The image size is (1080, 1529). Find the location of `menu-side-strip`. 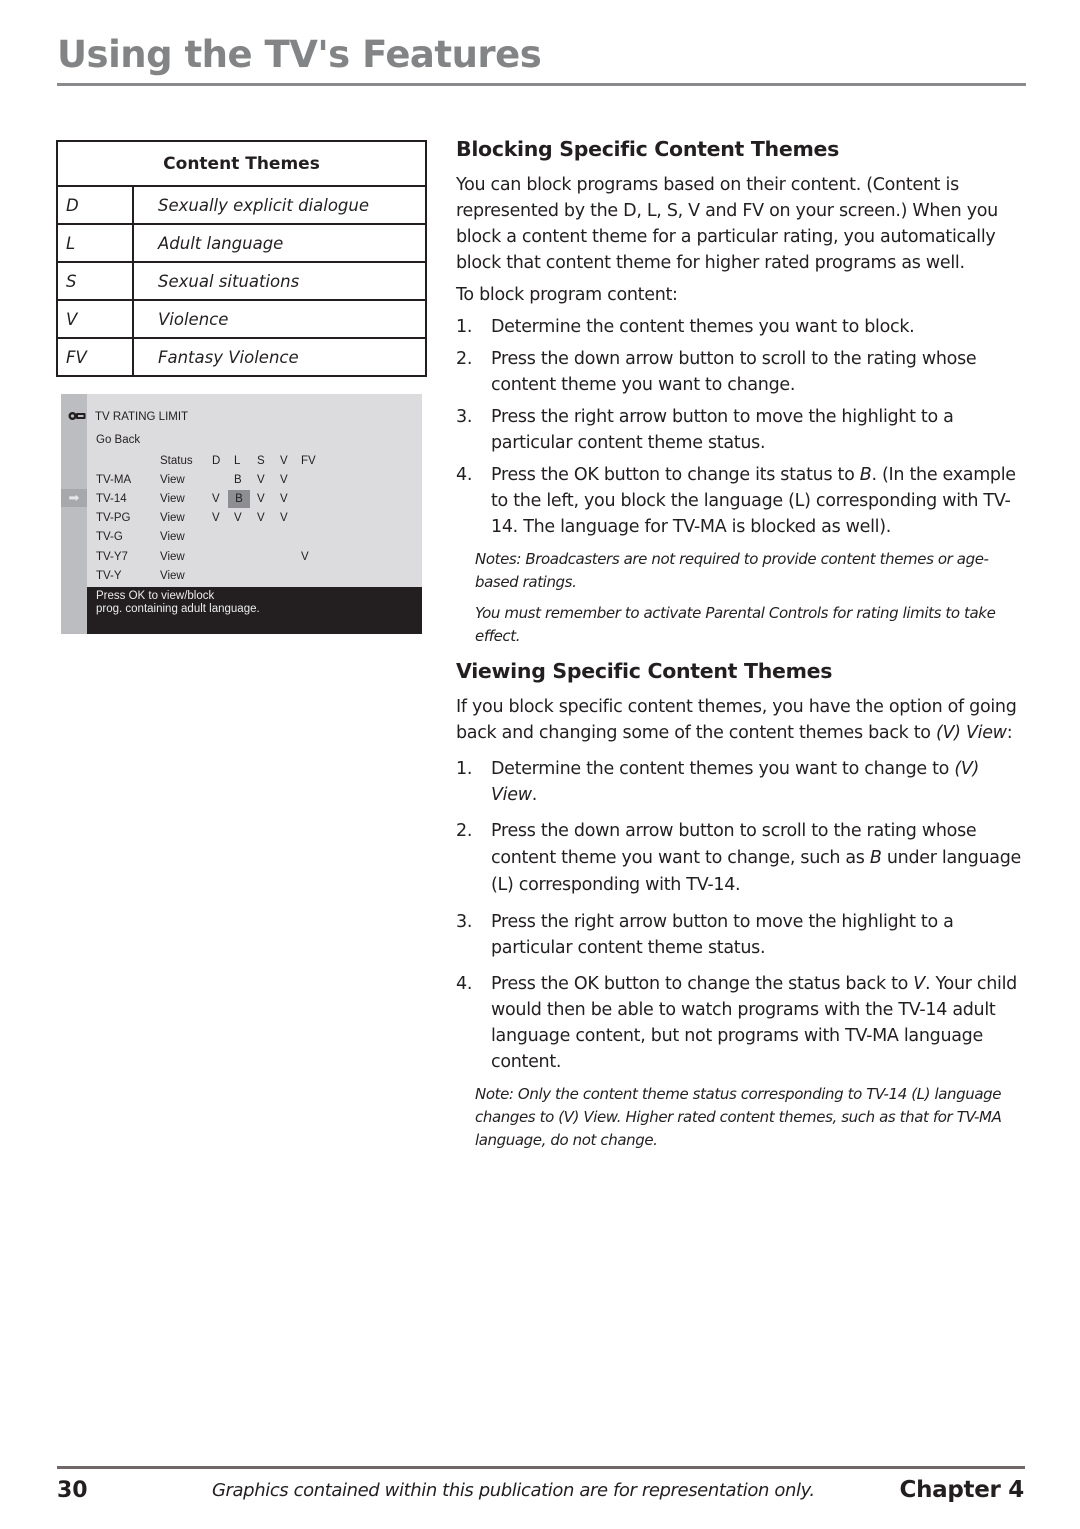

menu-side-strip is located at coordinates (74, 514).